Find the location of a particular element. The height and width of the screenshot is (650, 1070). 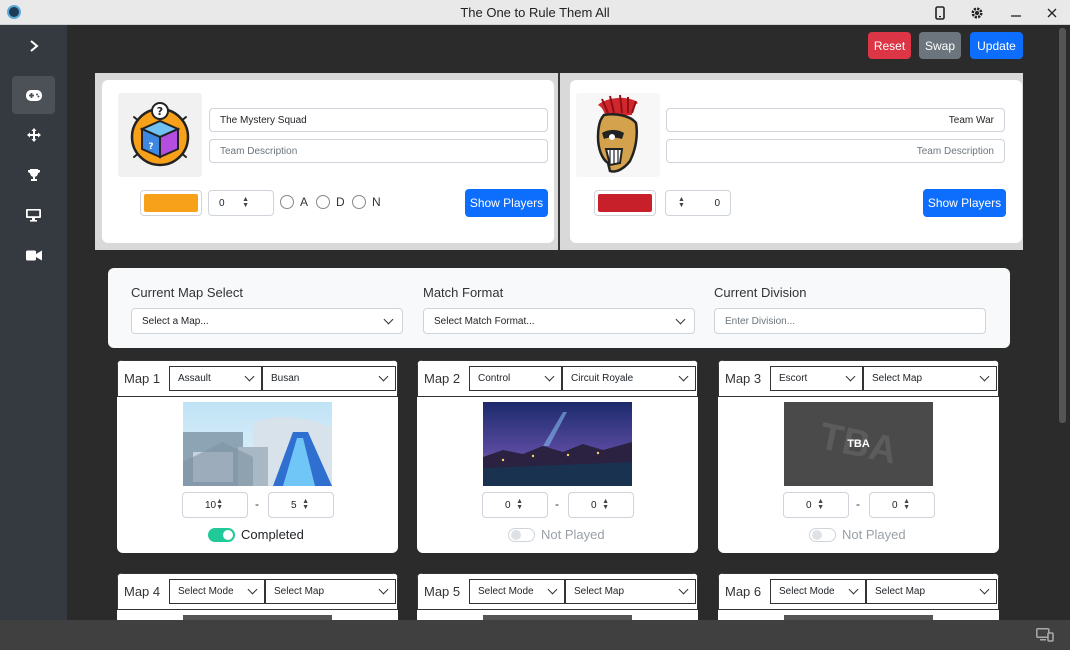

map1-mode-value: Assault is located at coordinates (194, 378).